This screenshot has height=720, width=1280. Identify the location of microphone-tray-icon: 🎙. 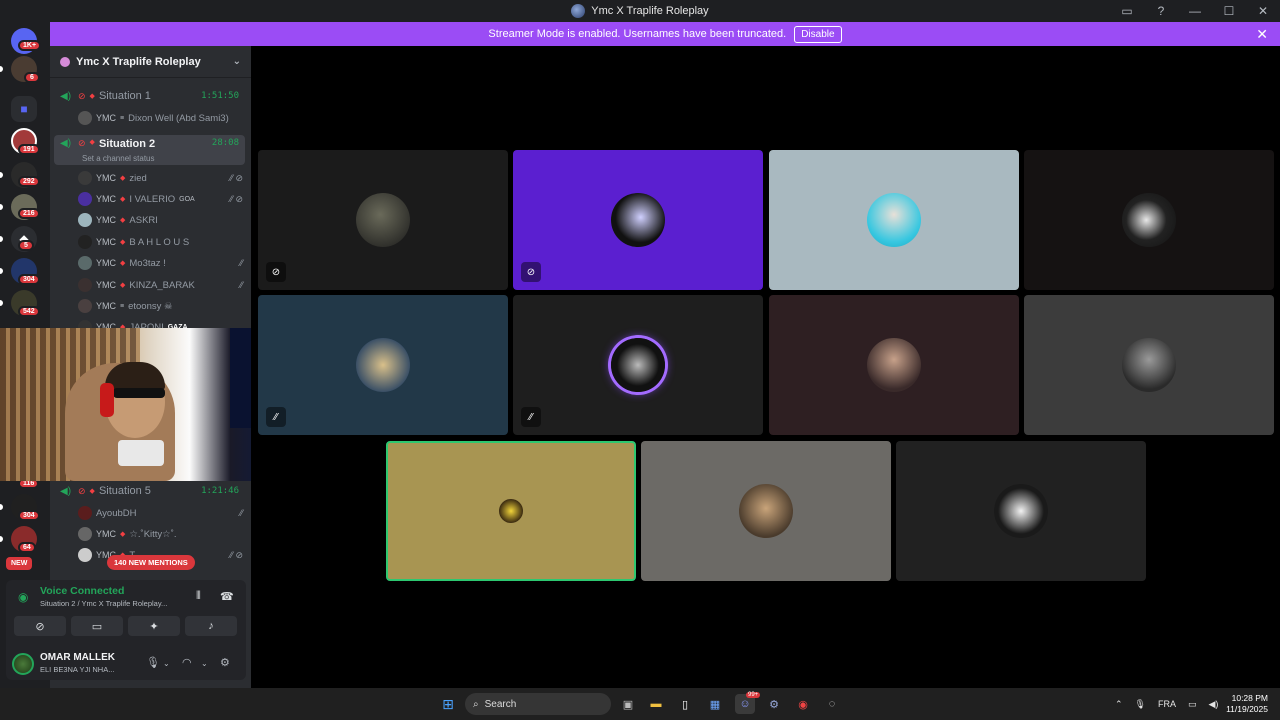
(1140, 704).